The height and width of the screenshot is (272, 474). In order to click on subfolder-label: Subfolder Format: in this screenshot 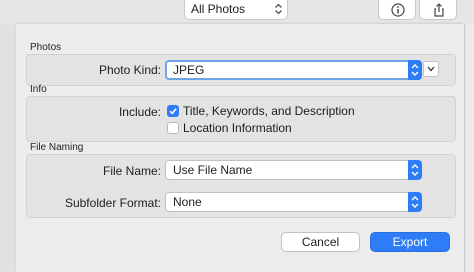, I will do `click(112, 203)`.